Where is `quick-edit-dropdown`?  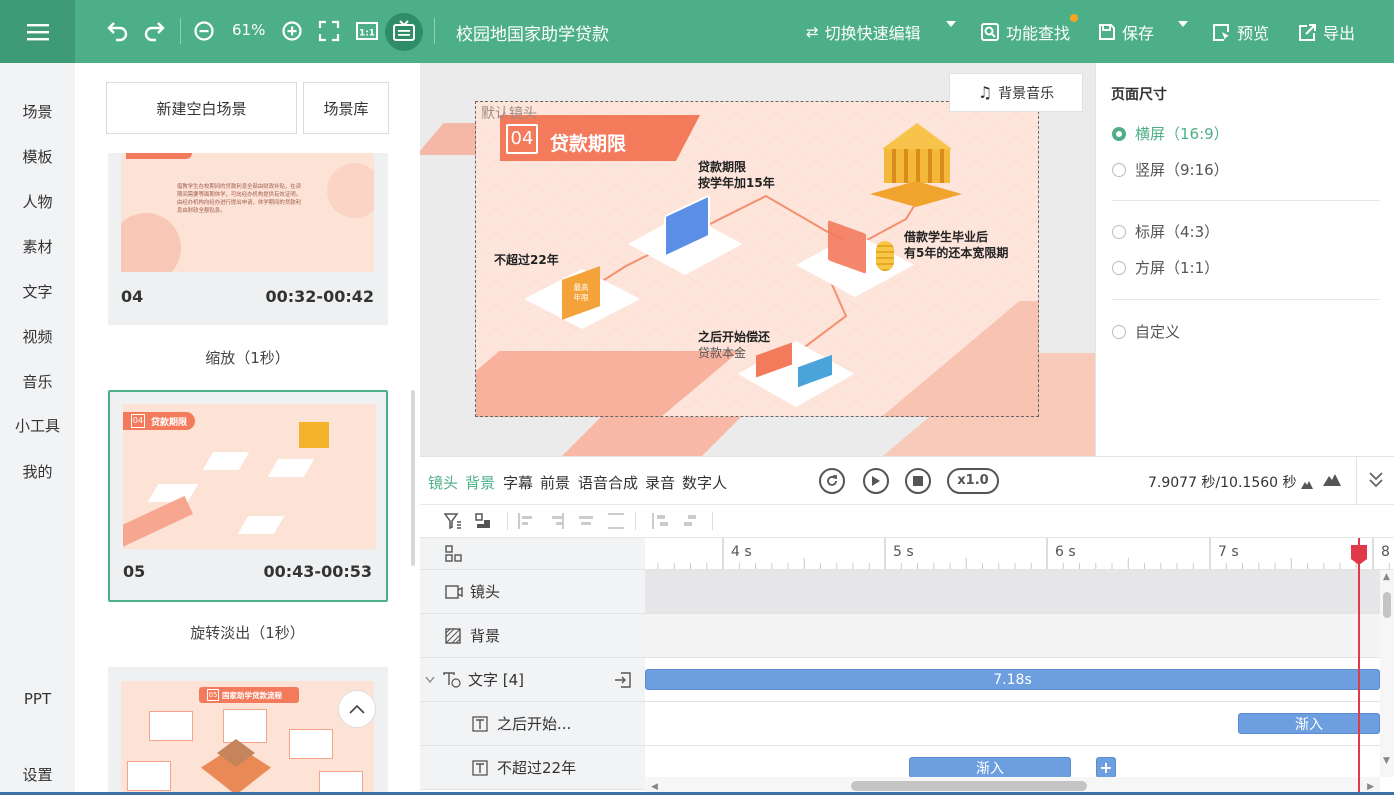
quick-edit-dropdown is located at coordinates (951, 24).